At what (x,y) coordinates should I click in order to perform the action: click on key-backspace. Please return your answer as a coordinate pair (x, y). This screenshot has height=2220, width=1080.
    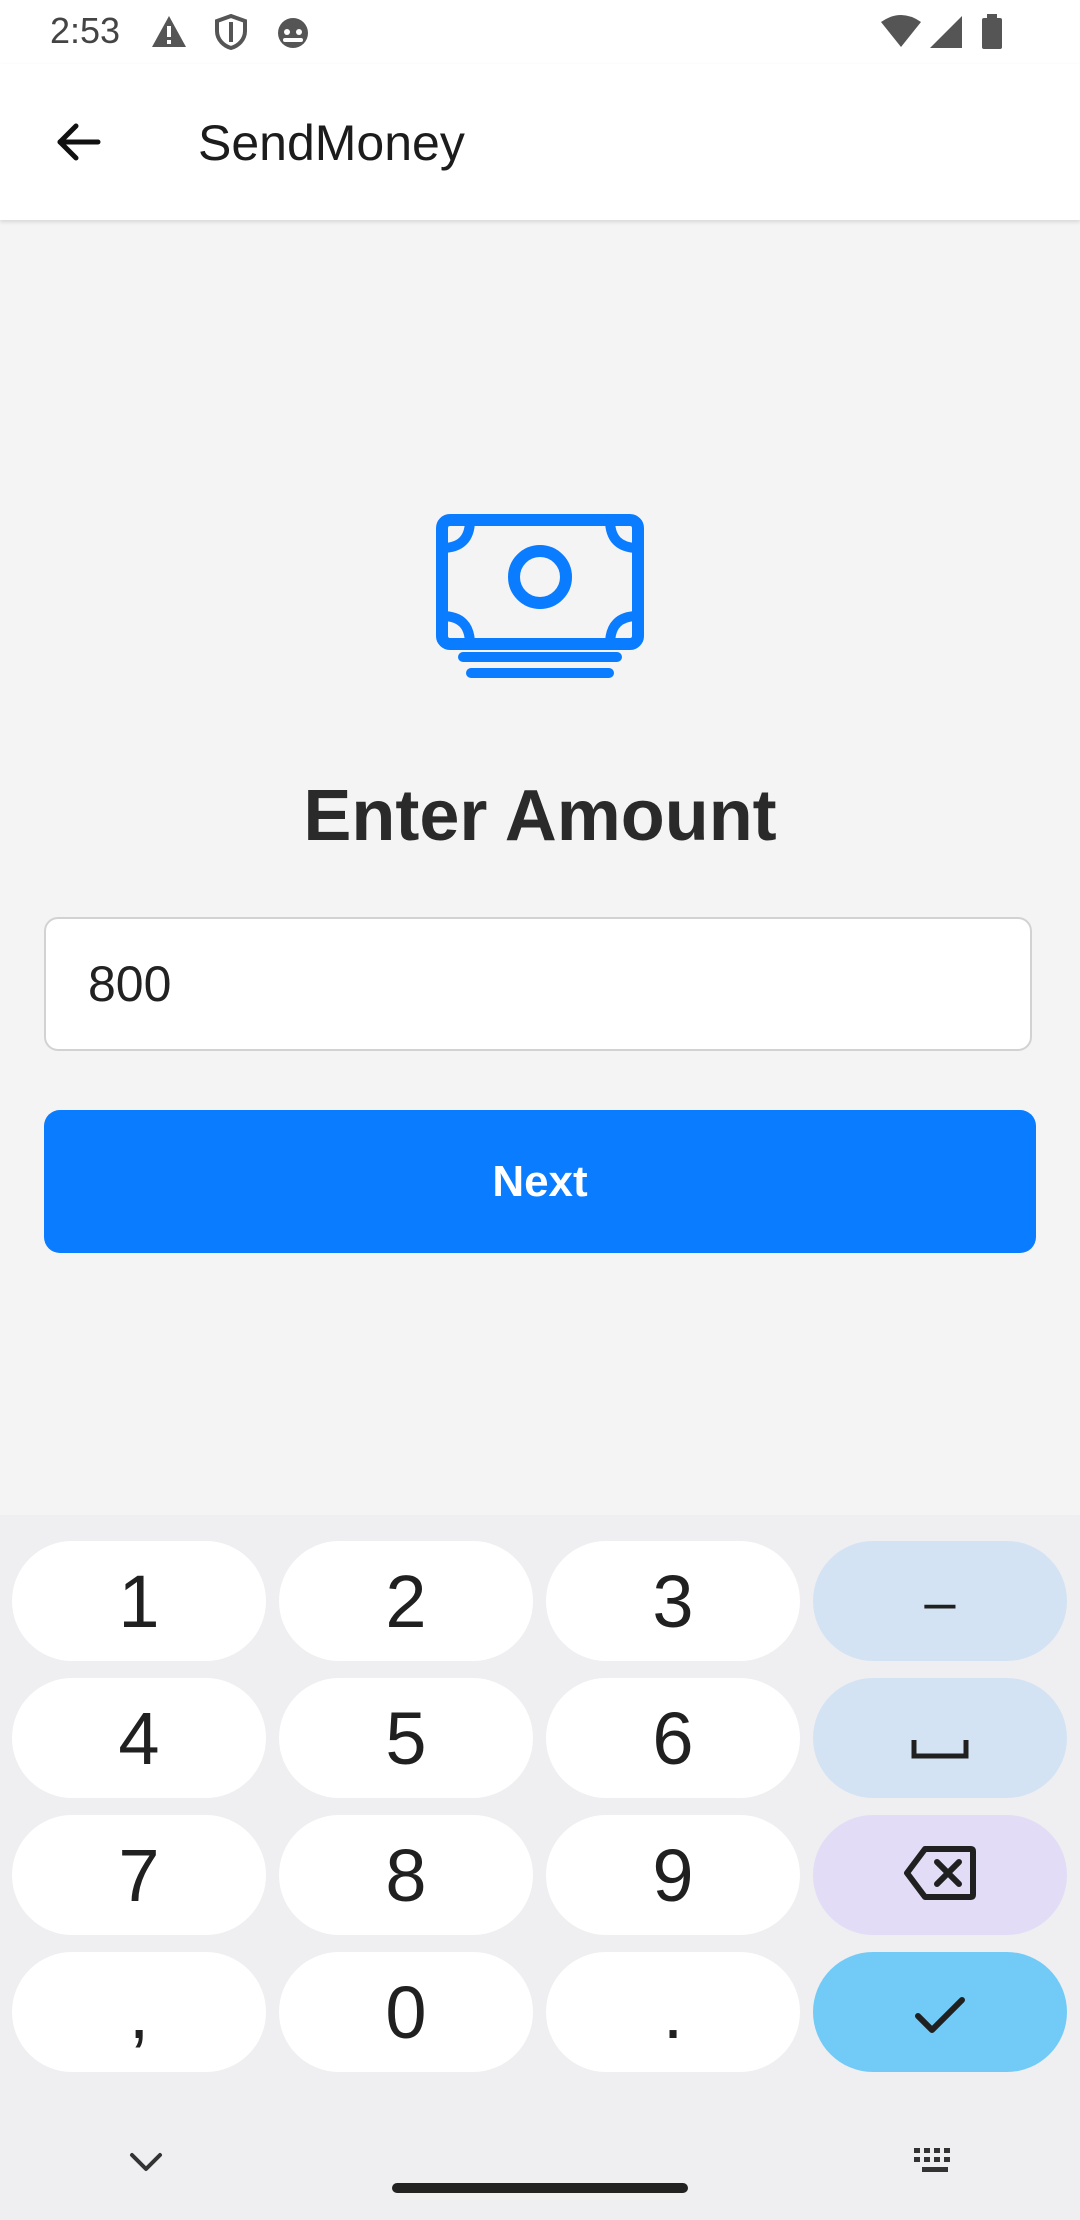
    Looking at the image, I should click on (940, 1875).